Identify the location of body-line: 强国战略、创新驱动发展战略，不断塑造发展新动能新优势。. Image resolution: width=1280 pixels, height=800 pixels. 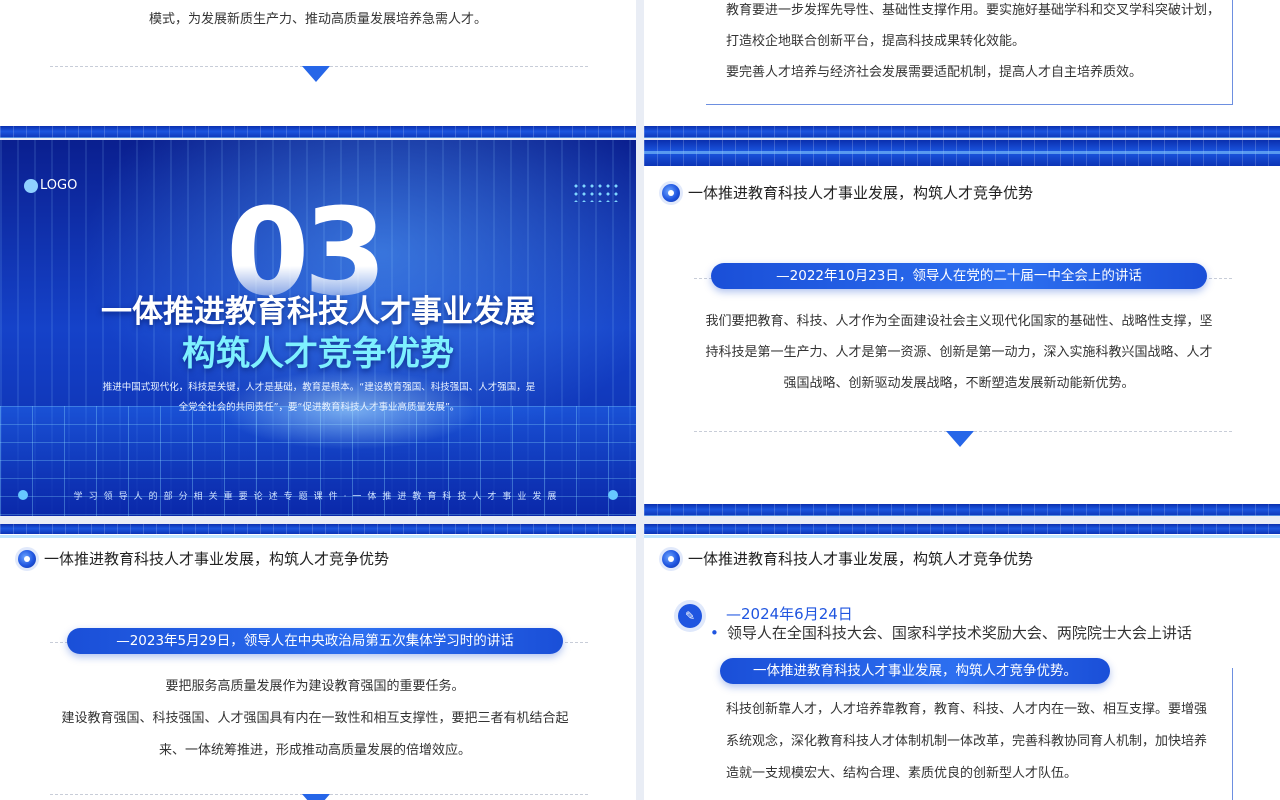
(959, 383).